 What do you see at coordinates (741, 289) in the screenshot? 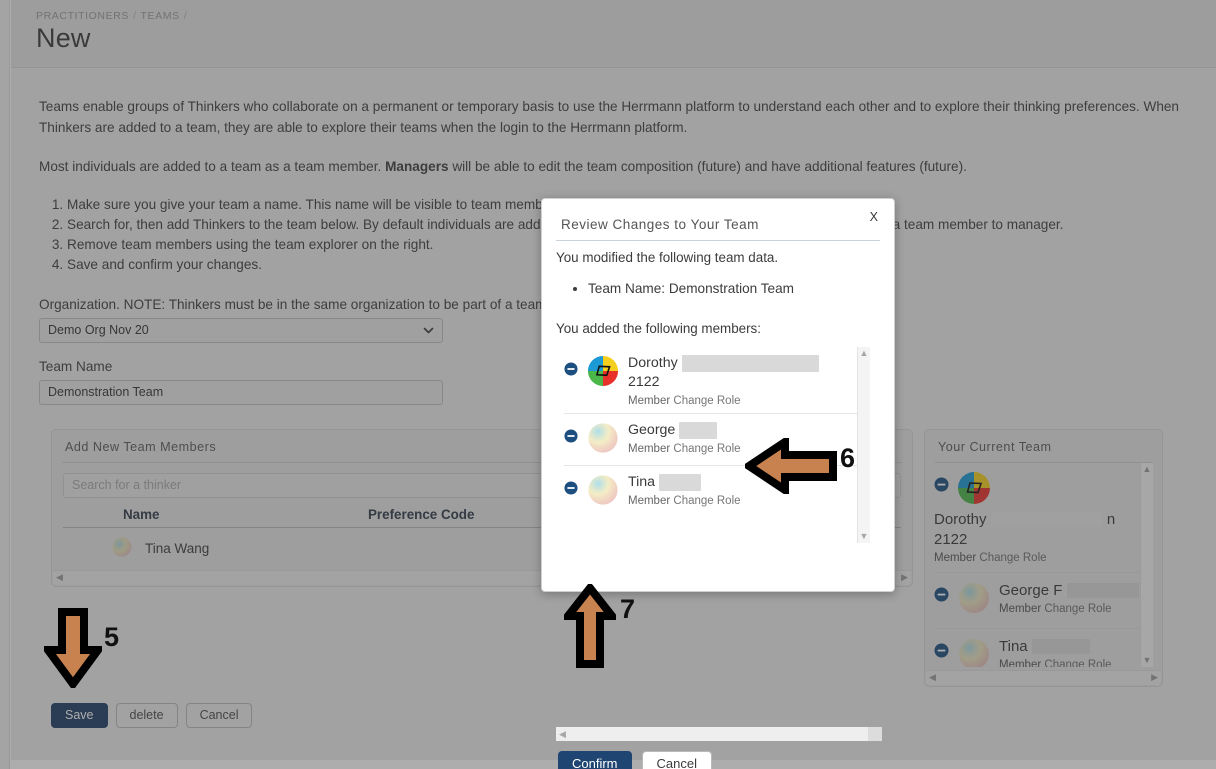
I see `modal-bullet-item: Team Name: Demonstration Team` at bounding box center [741, 289].